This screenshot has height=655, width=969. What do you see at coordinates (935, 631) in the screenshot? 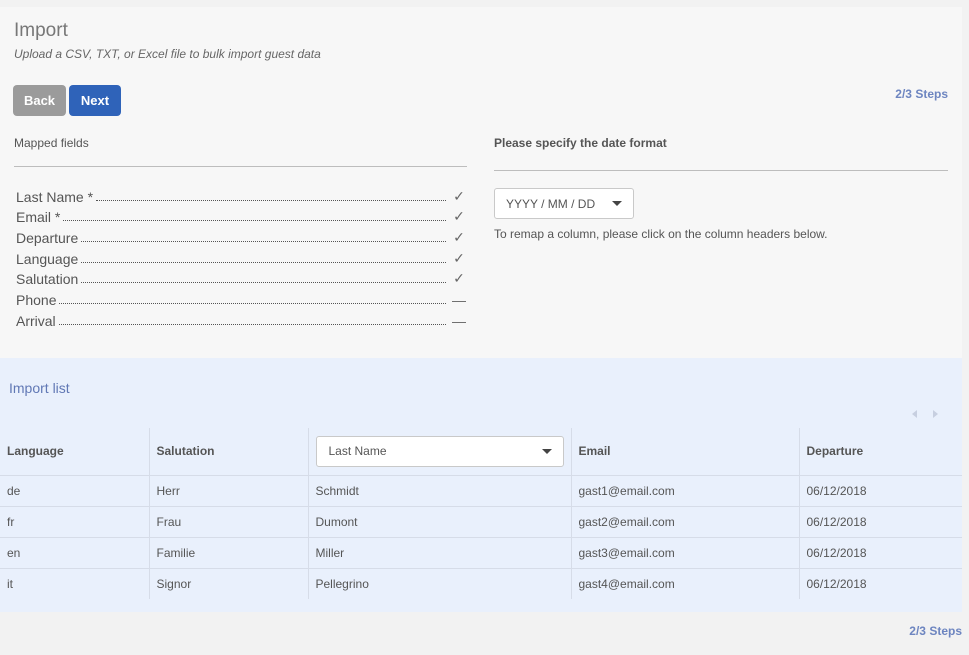
I see `step-indicator-bottom: 2/3 Steps` at bounding box center [935, 631].